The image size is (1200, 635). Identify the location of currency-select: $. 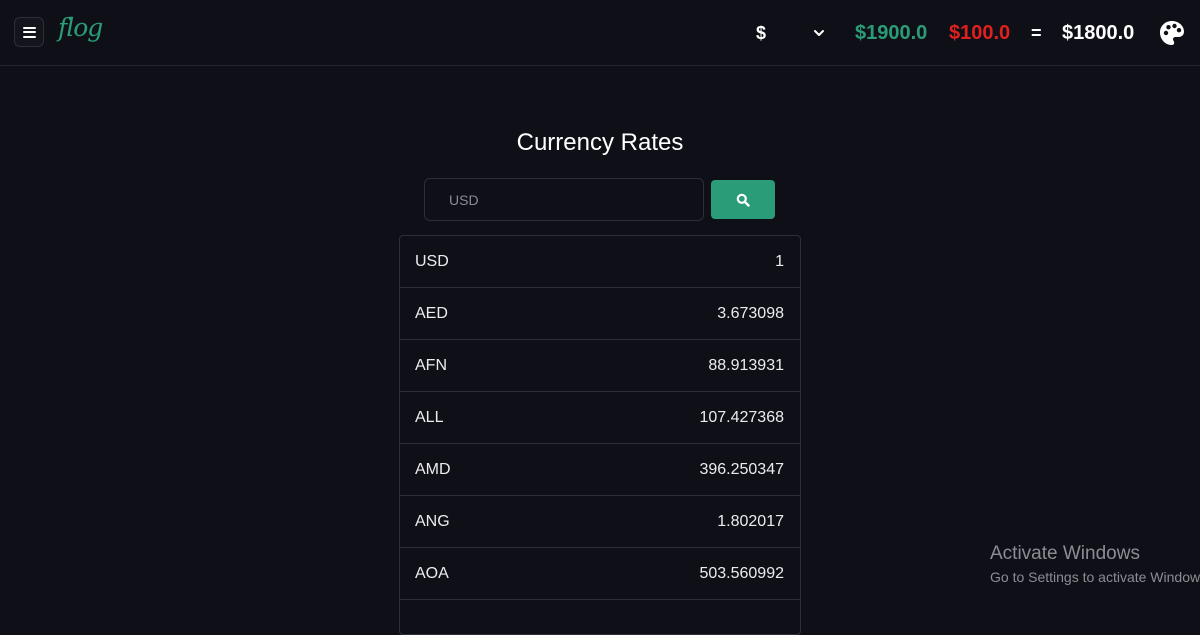
(790, 33).